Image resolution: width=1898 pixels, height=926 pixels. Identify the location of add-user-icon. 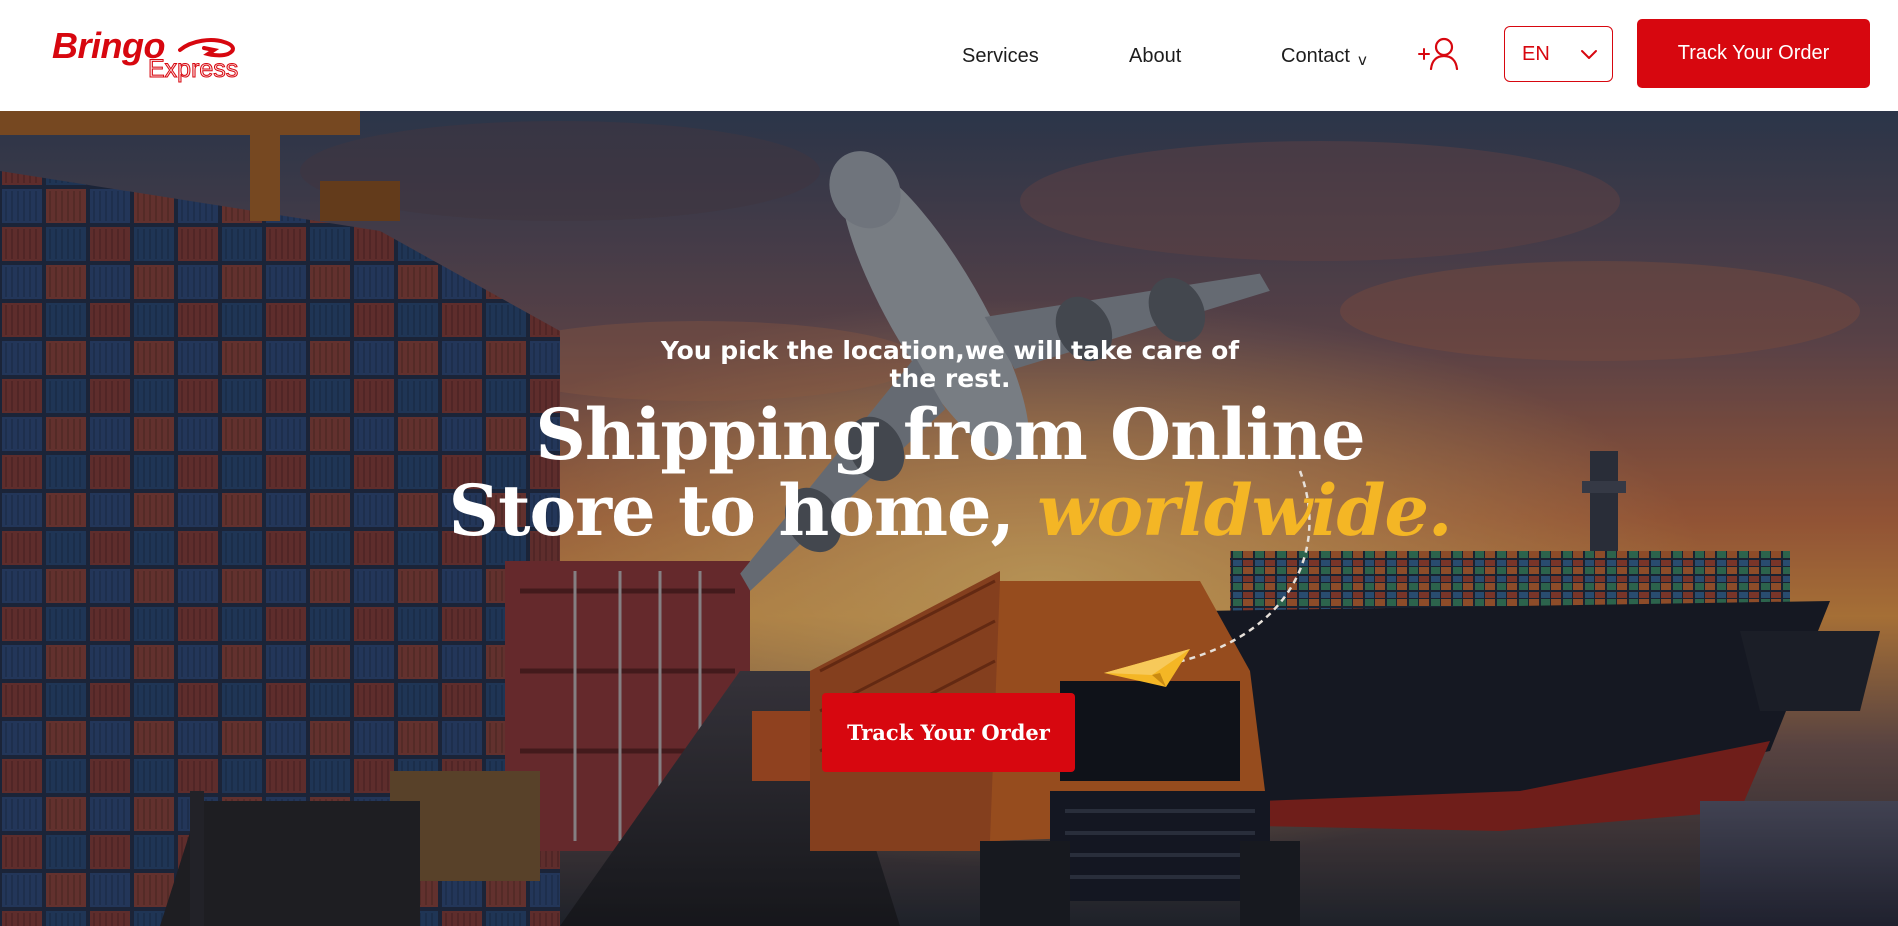
(1438, 54).